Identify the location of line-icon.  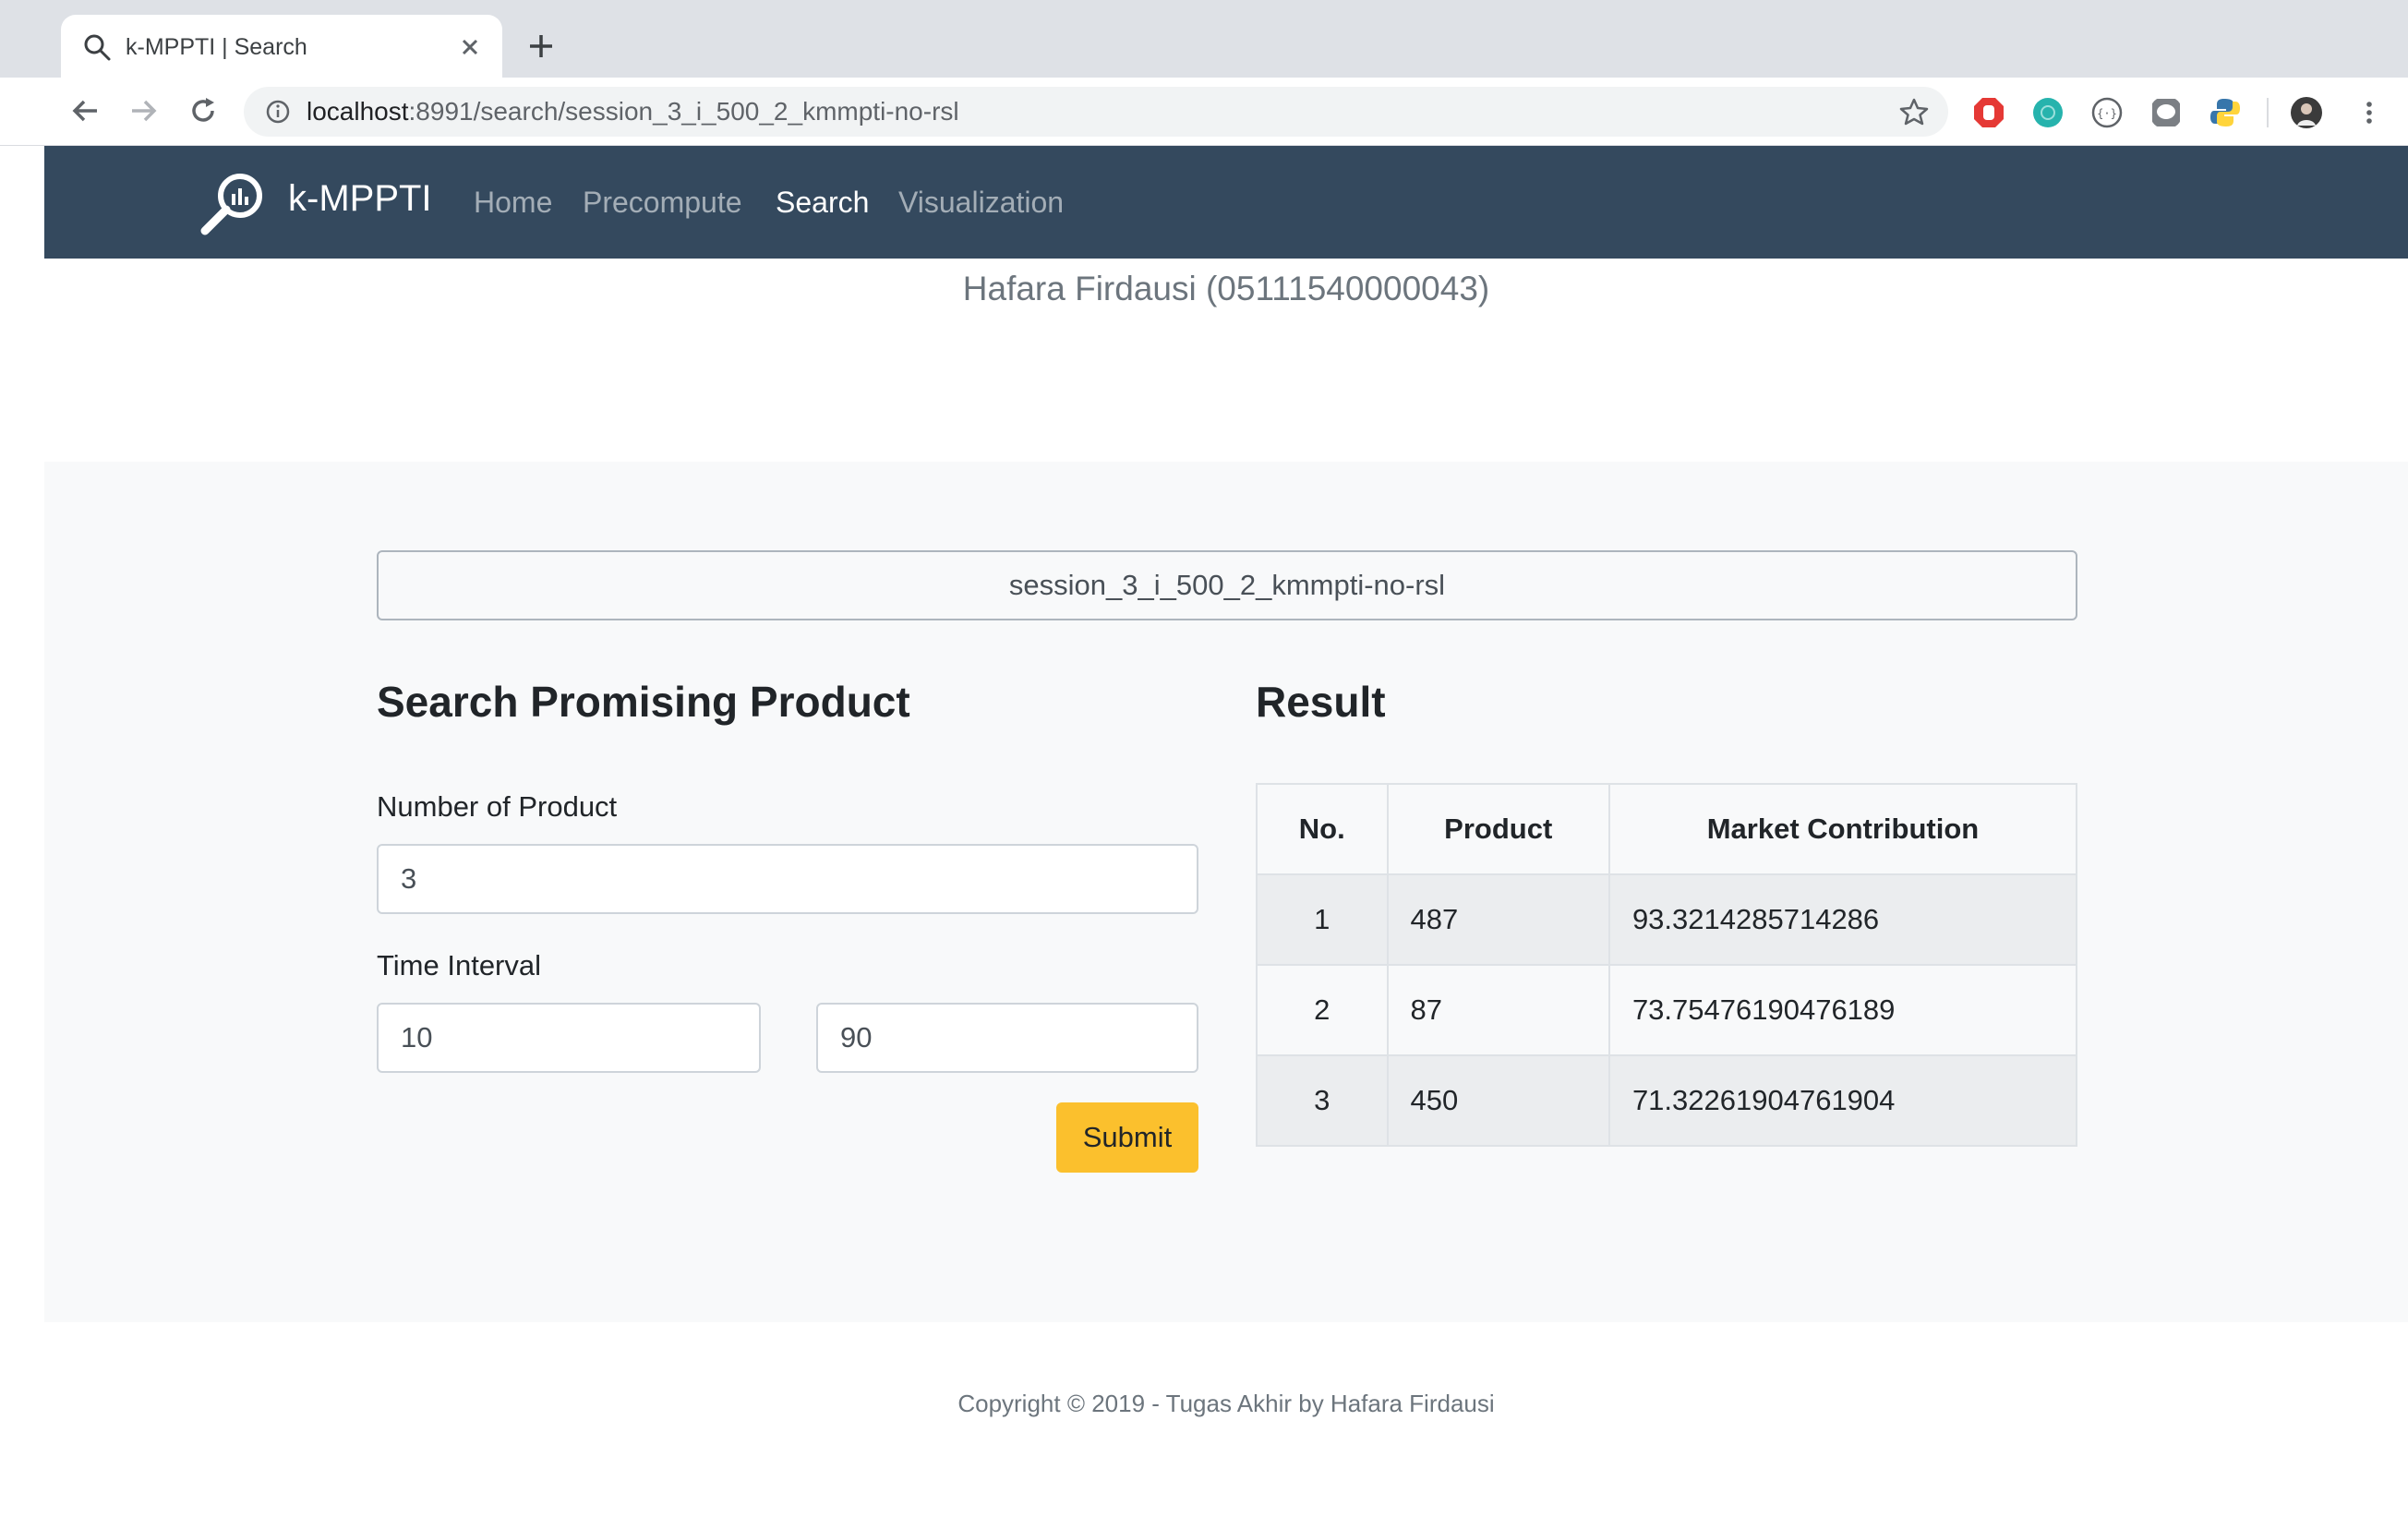
(2166, 113).